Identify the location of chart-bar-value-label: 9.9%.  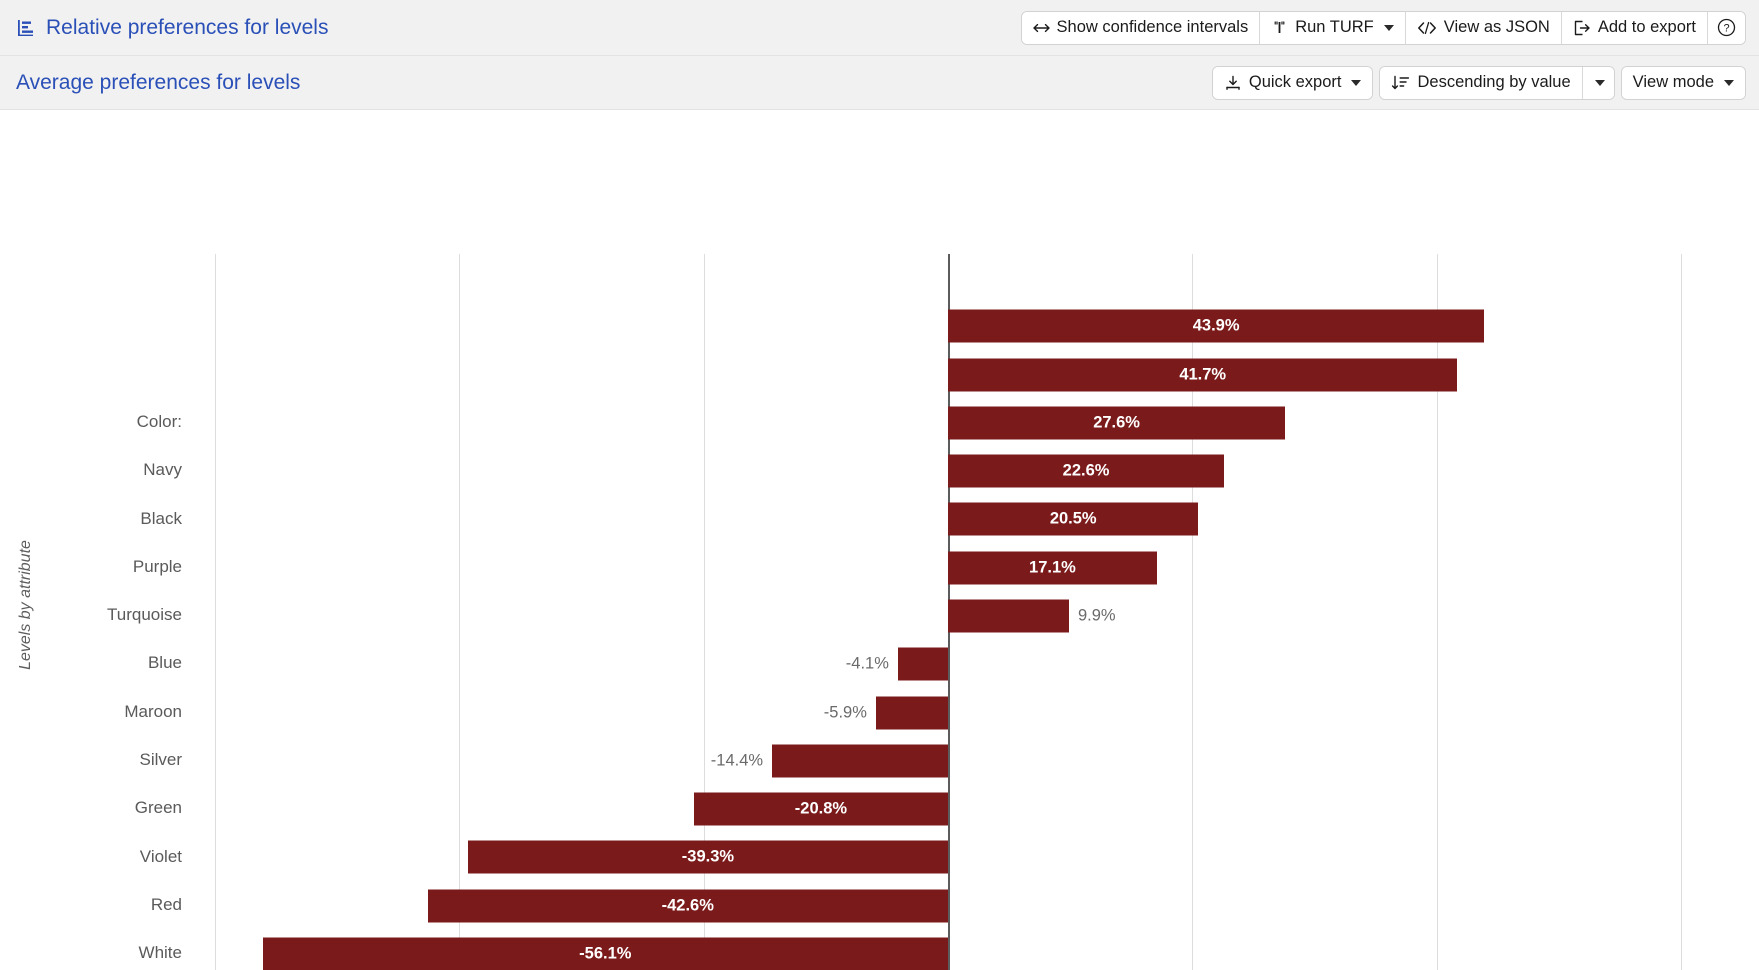
(1096, 615).